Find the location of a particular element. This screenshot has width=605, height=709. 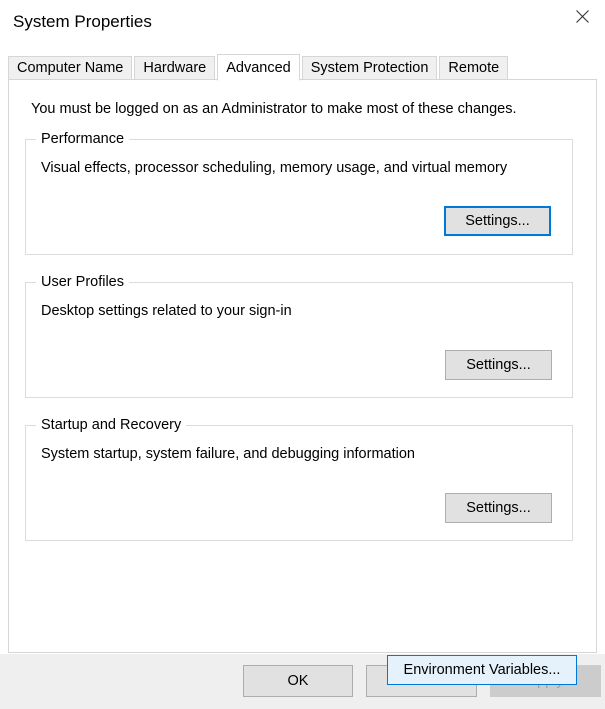

tab-hardware: Hardware is located at coordinates (175, 68).